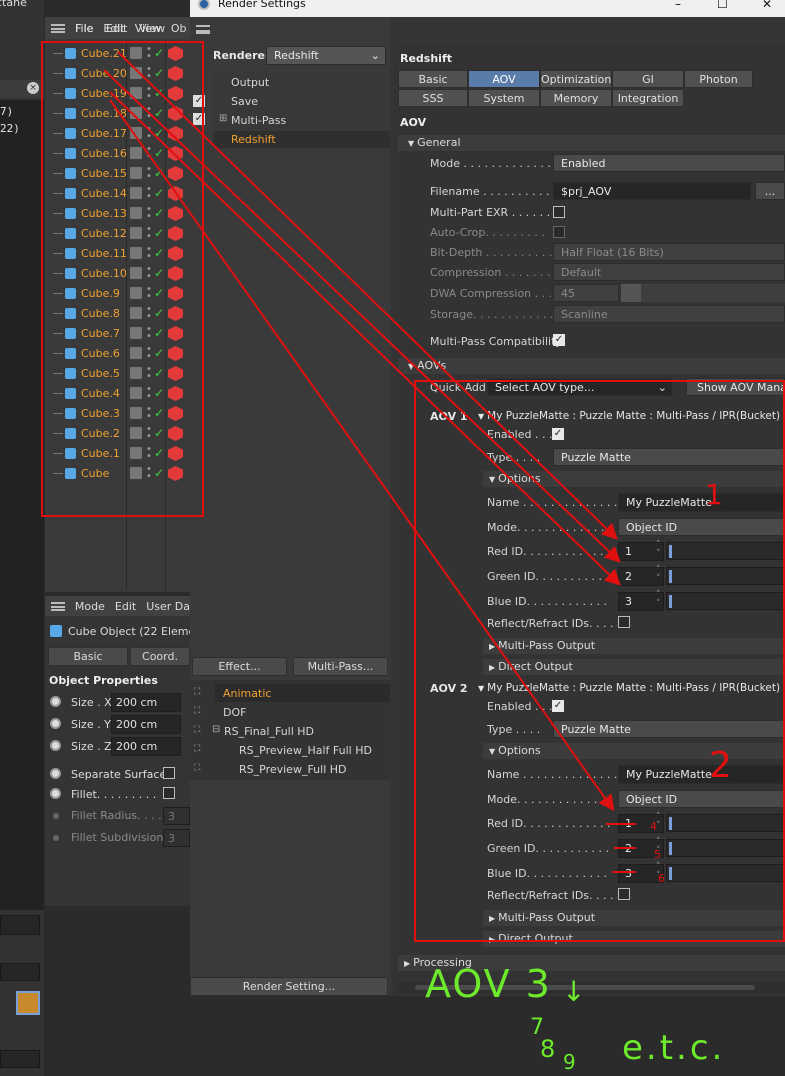 This screenshot has height=1076, width=785. Describe the element at coordinates (714, 494) in the screenshot. I see `annotation-1: 1` at that location.